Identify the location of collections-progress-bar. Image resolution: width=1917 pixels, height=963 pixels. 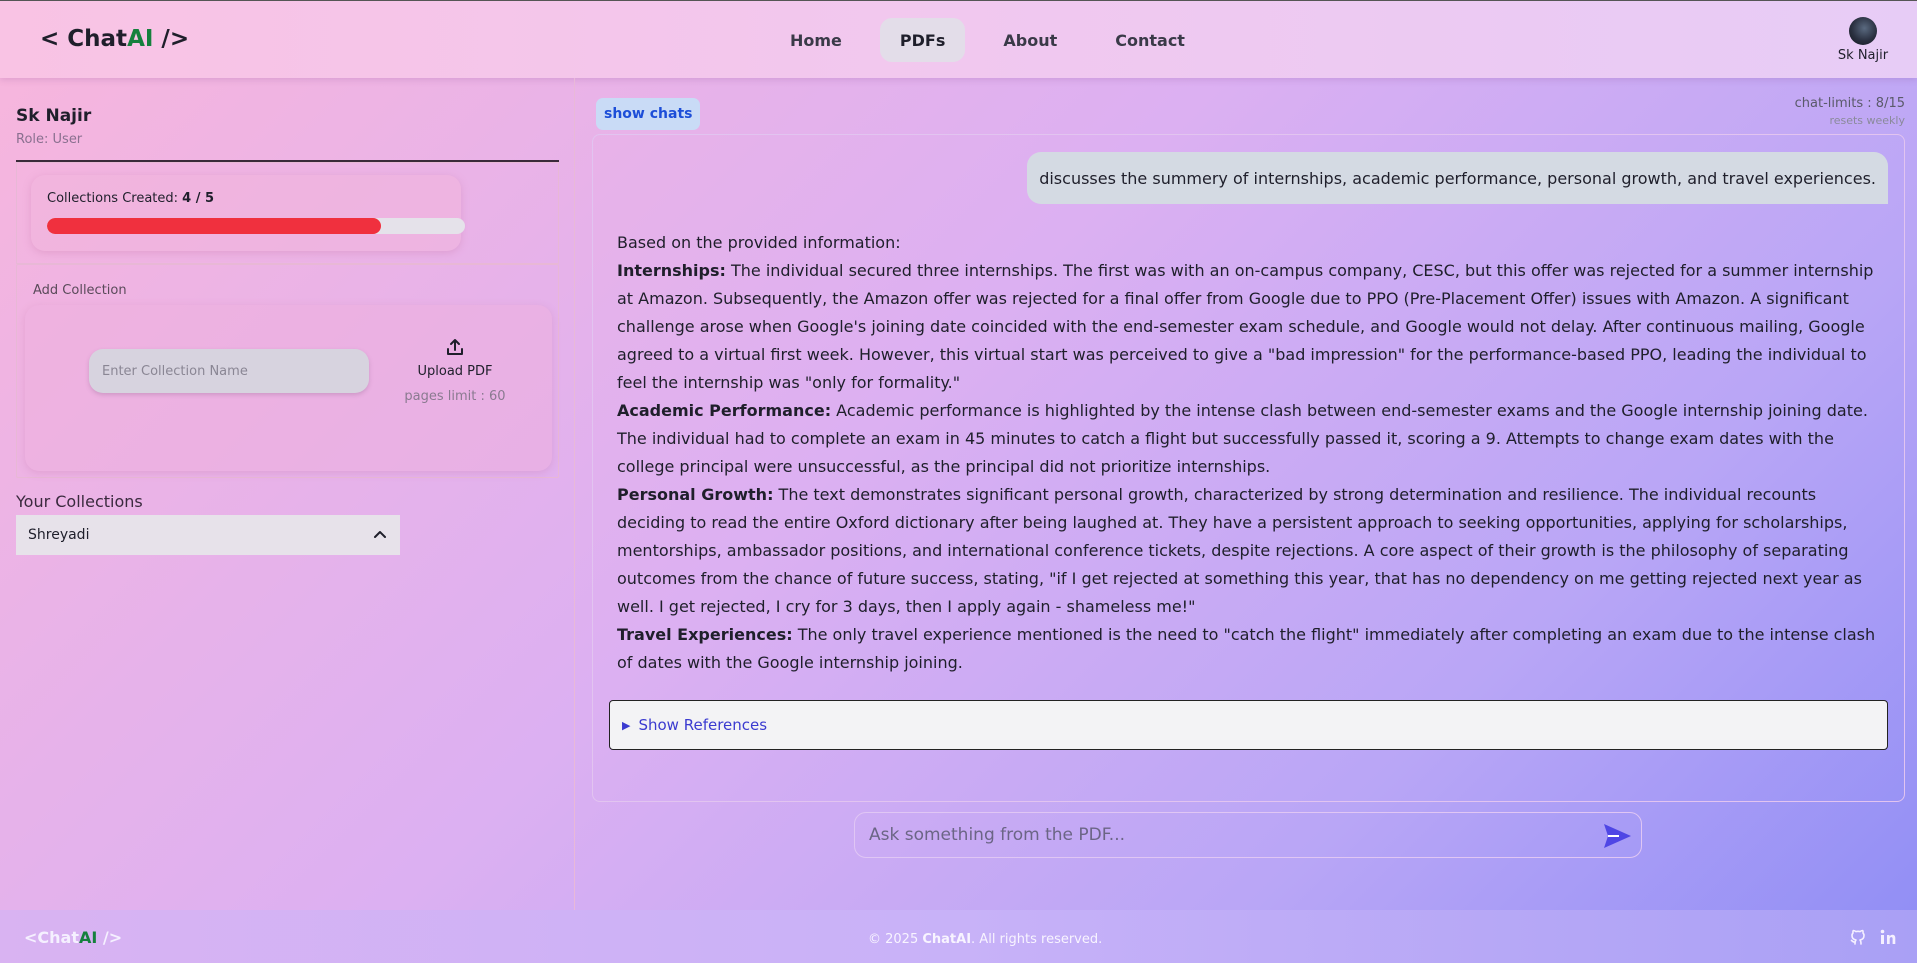
(256, 226).